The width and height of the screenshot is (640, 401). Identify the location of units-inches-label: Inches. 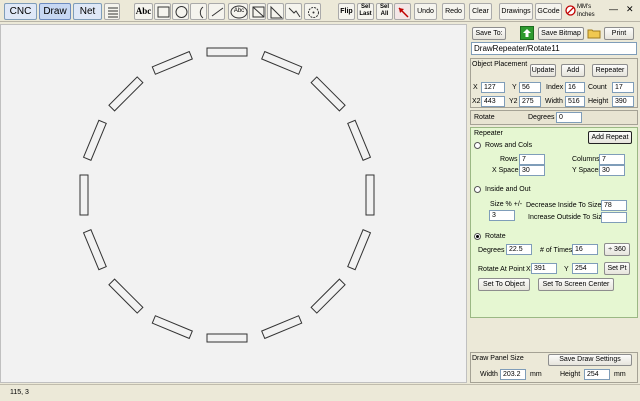
(586, 15).